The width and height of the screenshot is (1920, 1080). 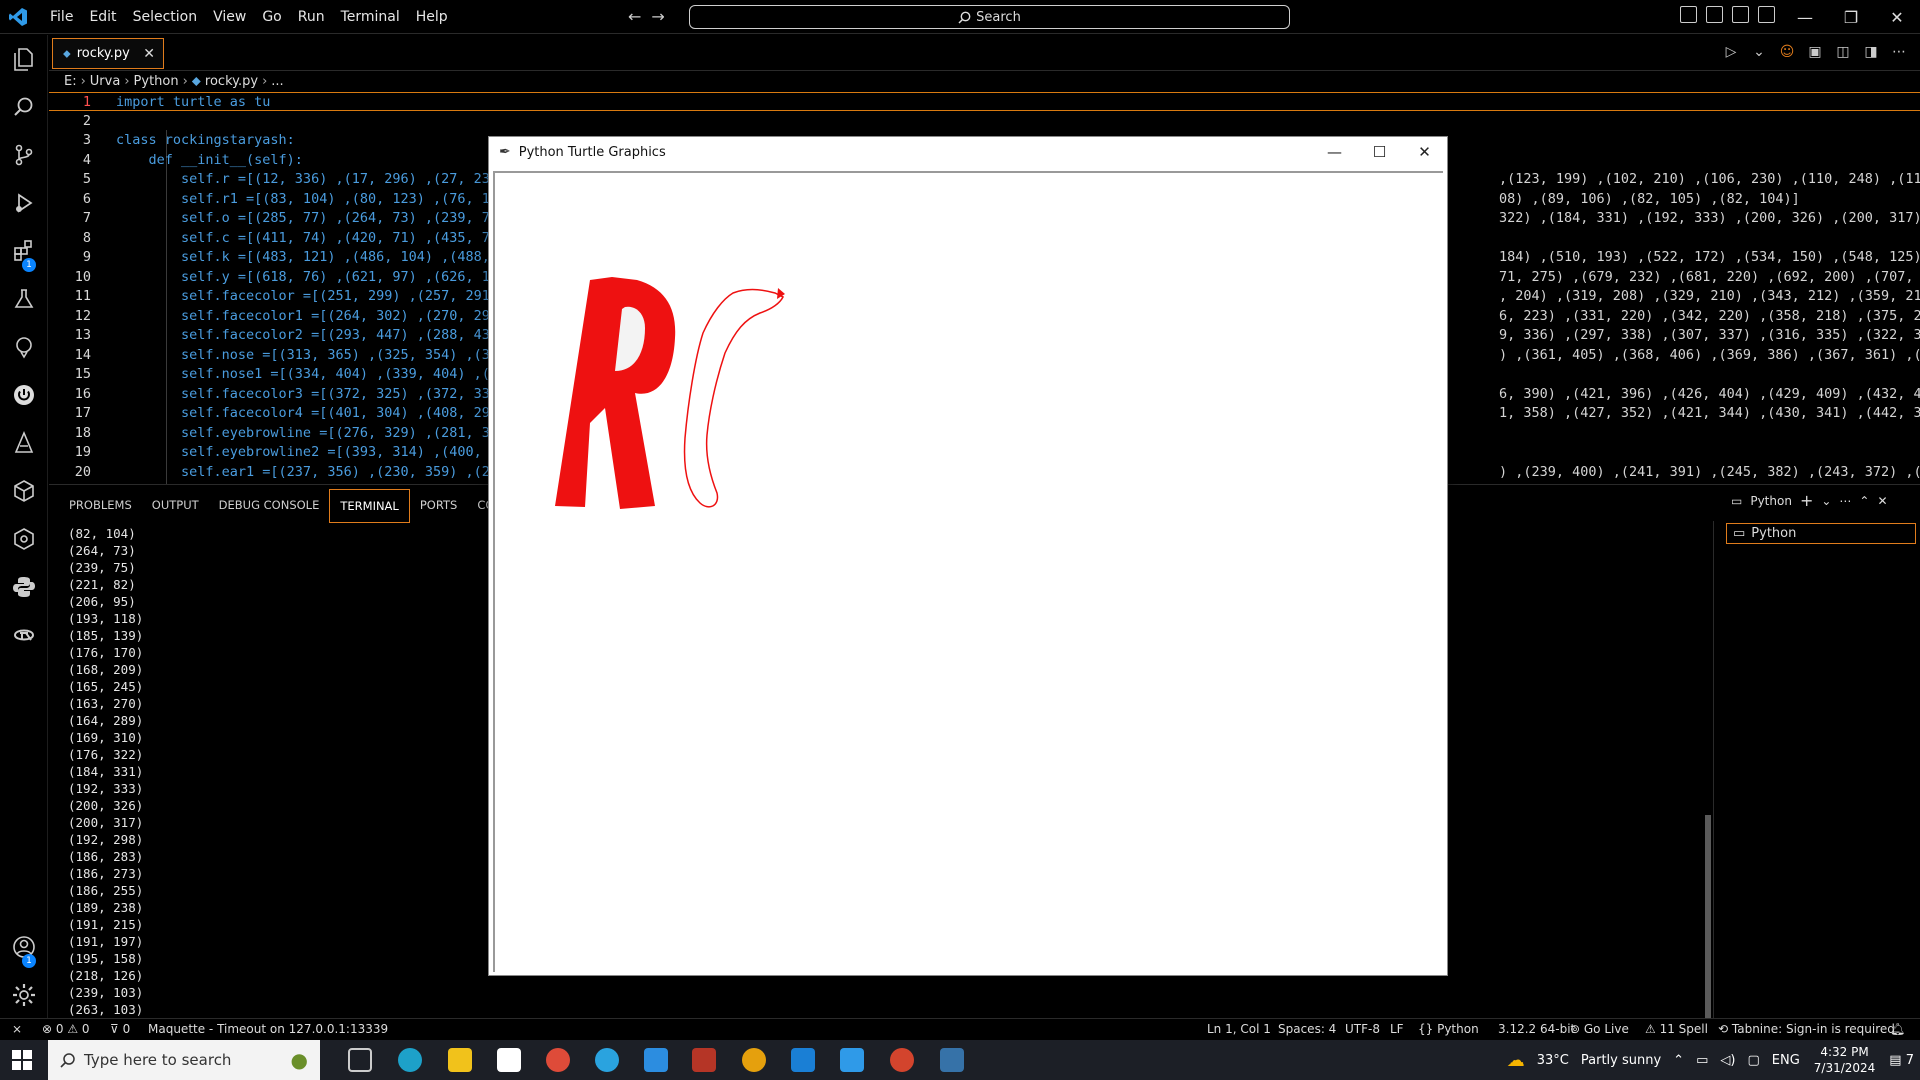 I want to click on menu-run: Run, so click(x=311, y=17).